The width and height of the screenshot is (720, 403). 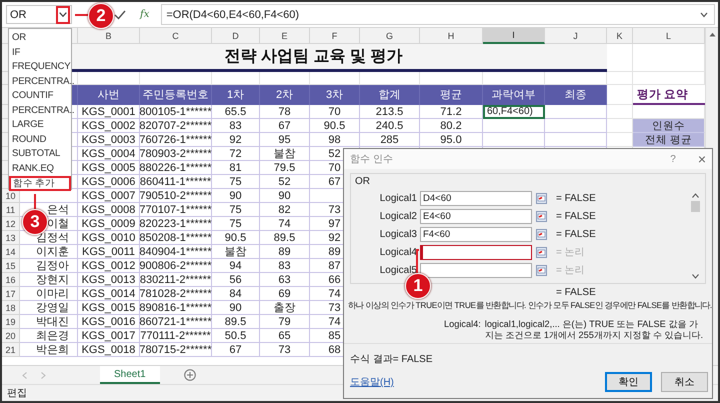 What do you see at coordinates (669, 140) in the screenshot?
I see `summary-label: 전체 평균` at bounding box center [669, 140].